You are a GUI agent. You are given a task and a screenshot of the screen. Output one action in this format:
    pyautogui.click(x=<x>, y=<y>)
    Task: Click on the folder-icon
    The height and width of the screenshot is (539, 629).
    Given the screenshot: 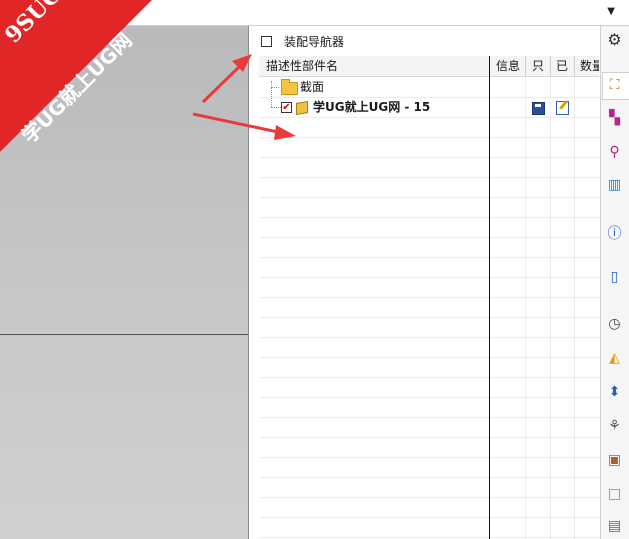 What is the action you would take?
    pyautogui.click(x=289, y=87)
    